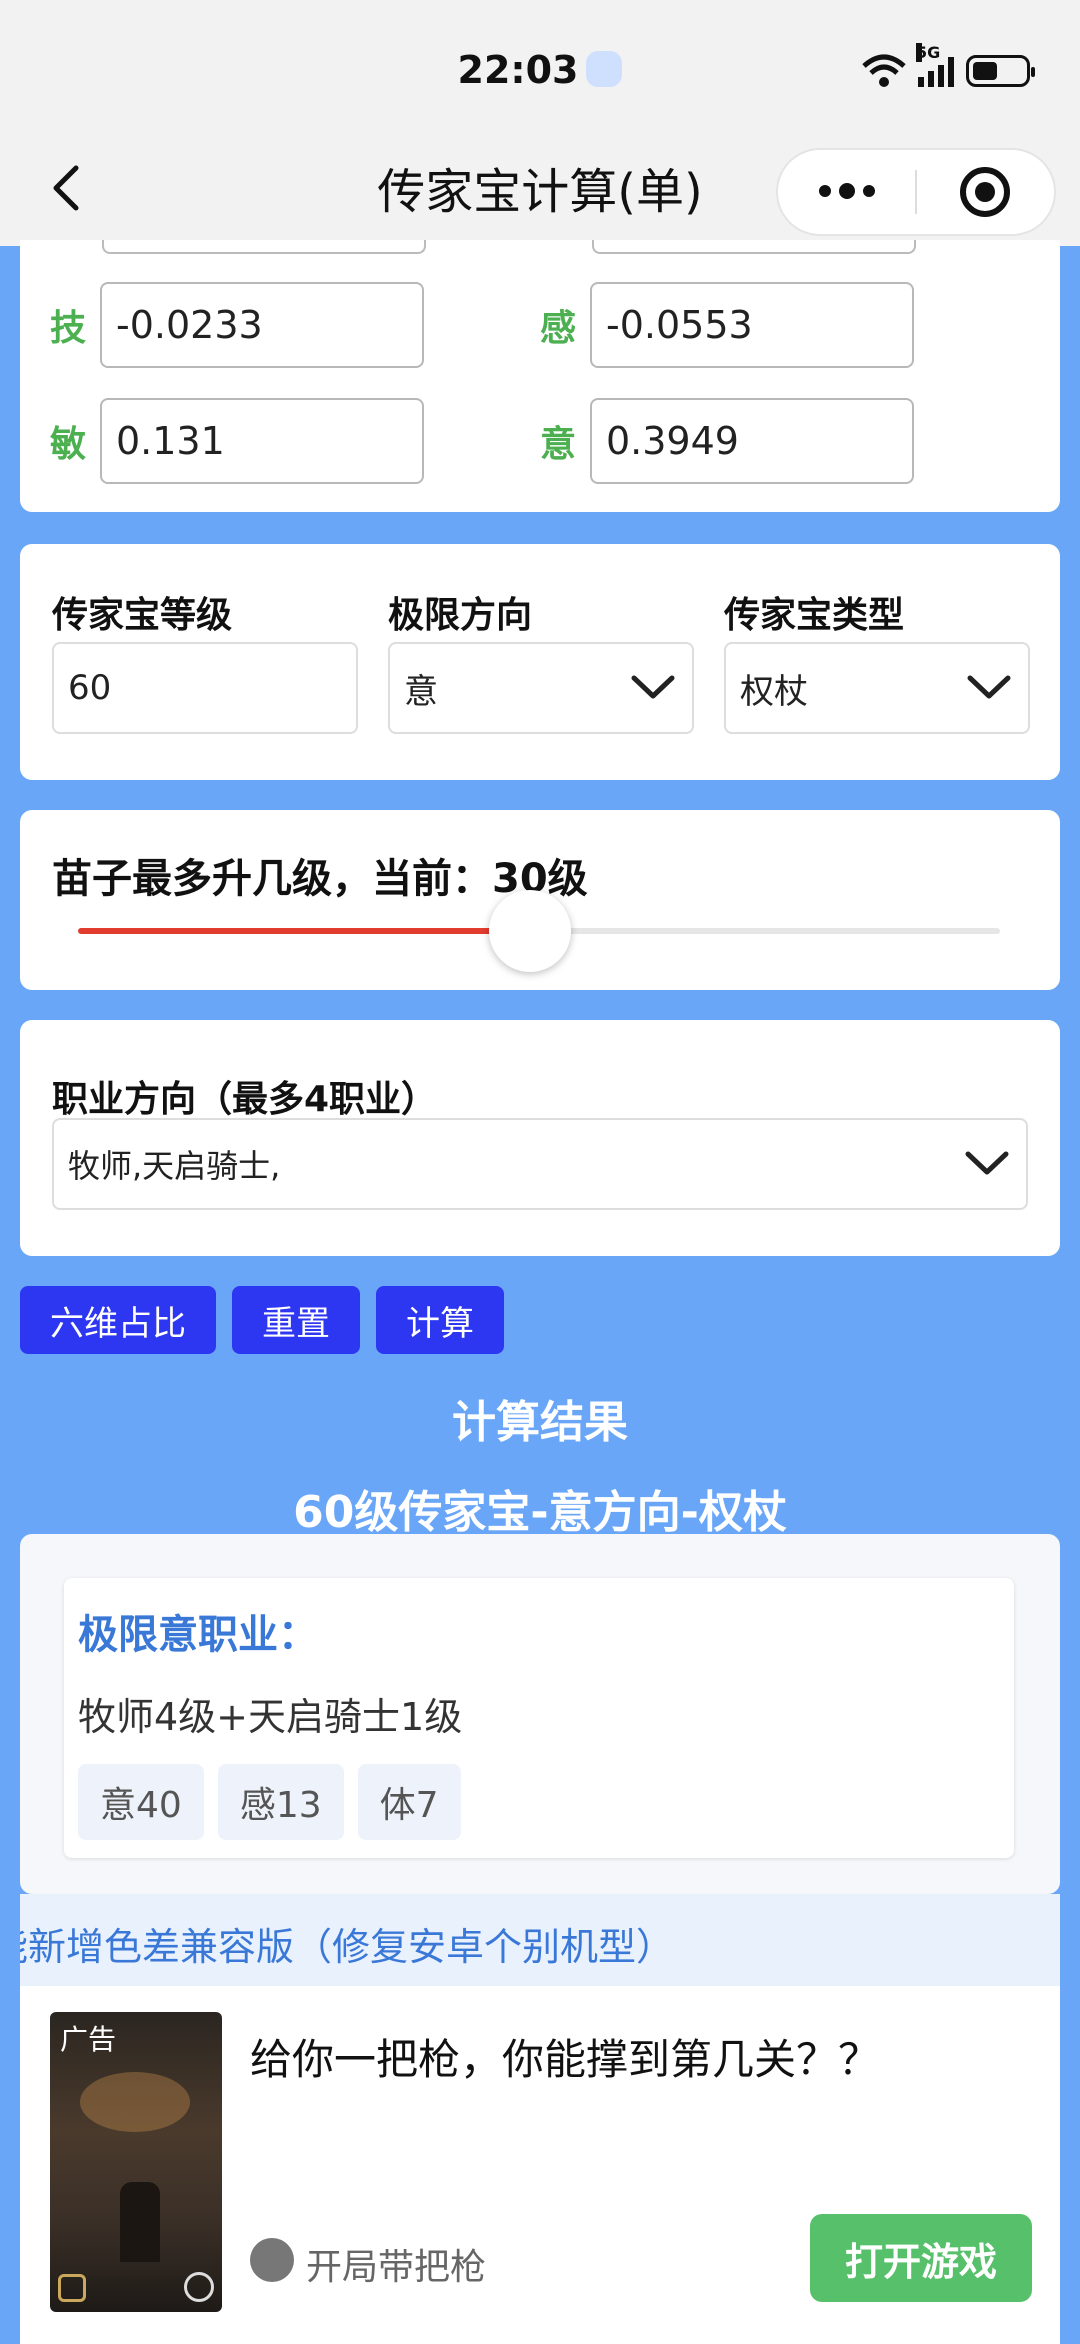  Describe the element at coordinates (205, 688) in the screenshot. I see `level-input: 60` at that location.